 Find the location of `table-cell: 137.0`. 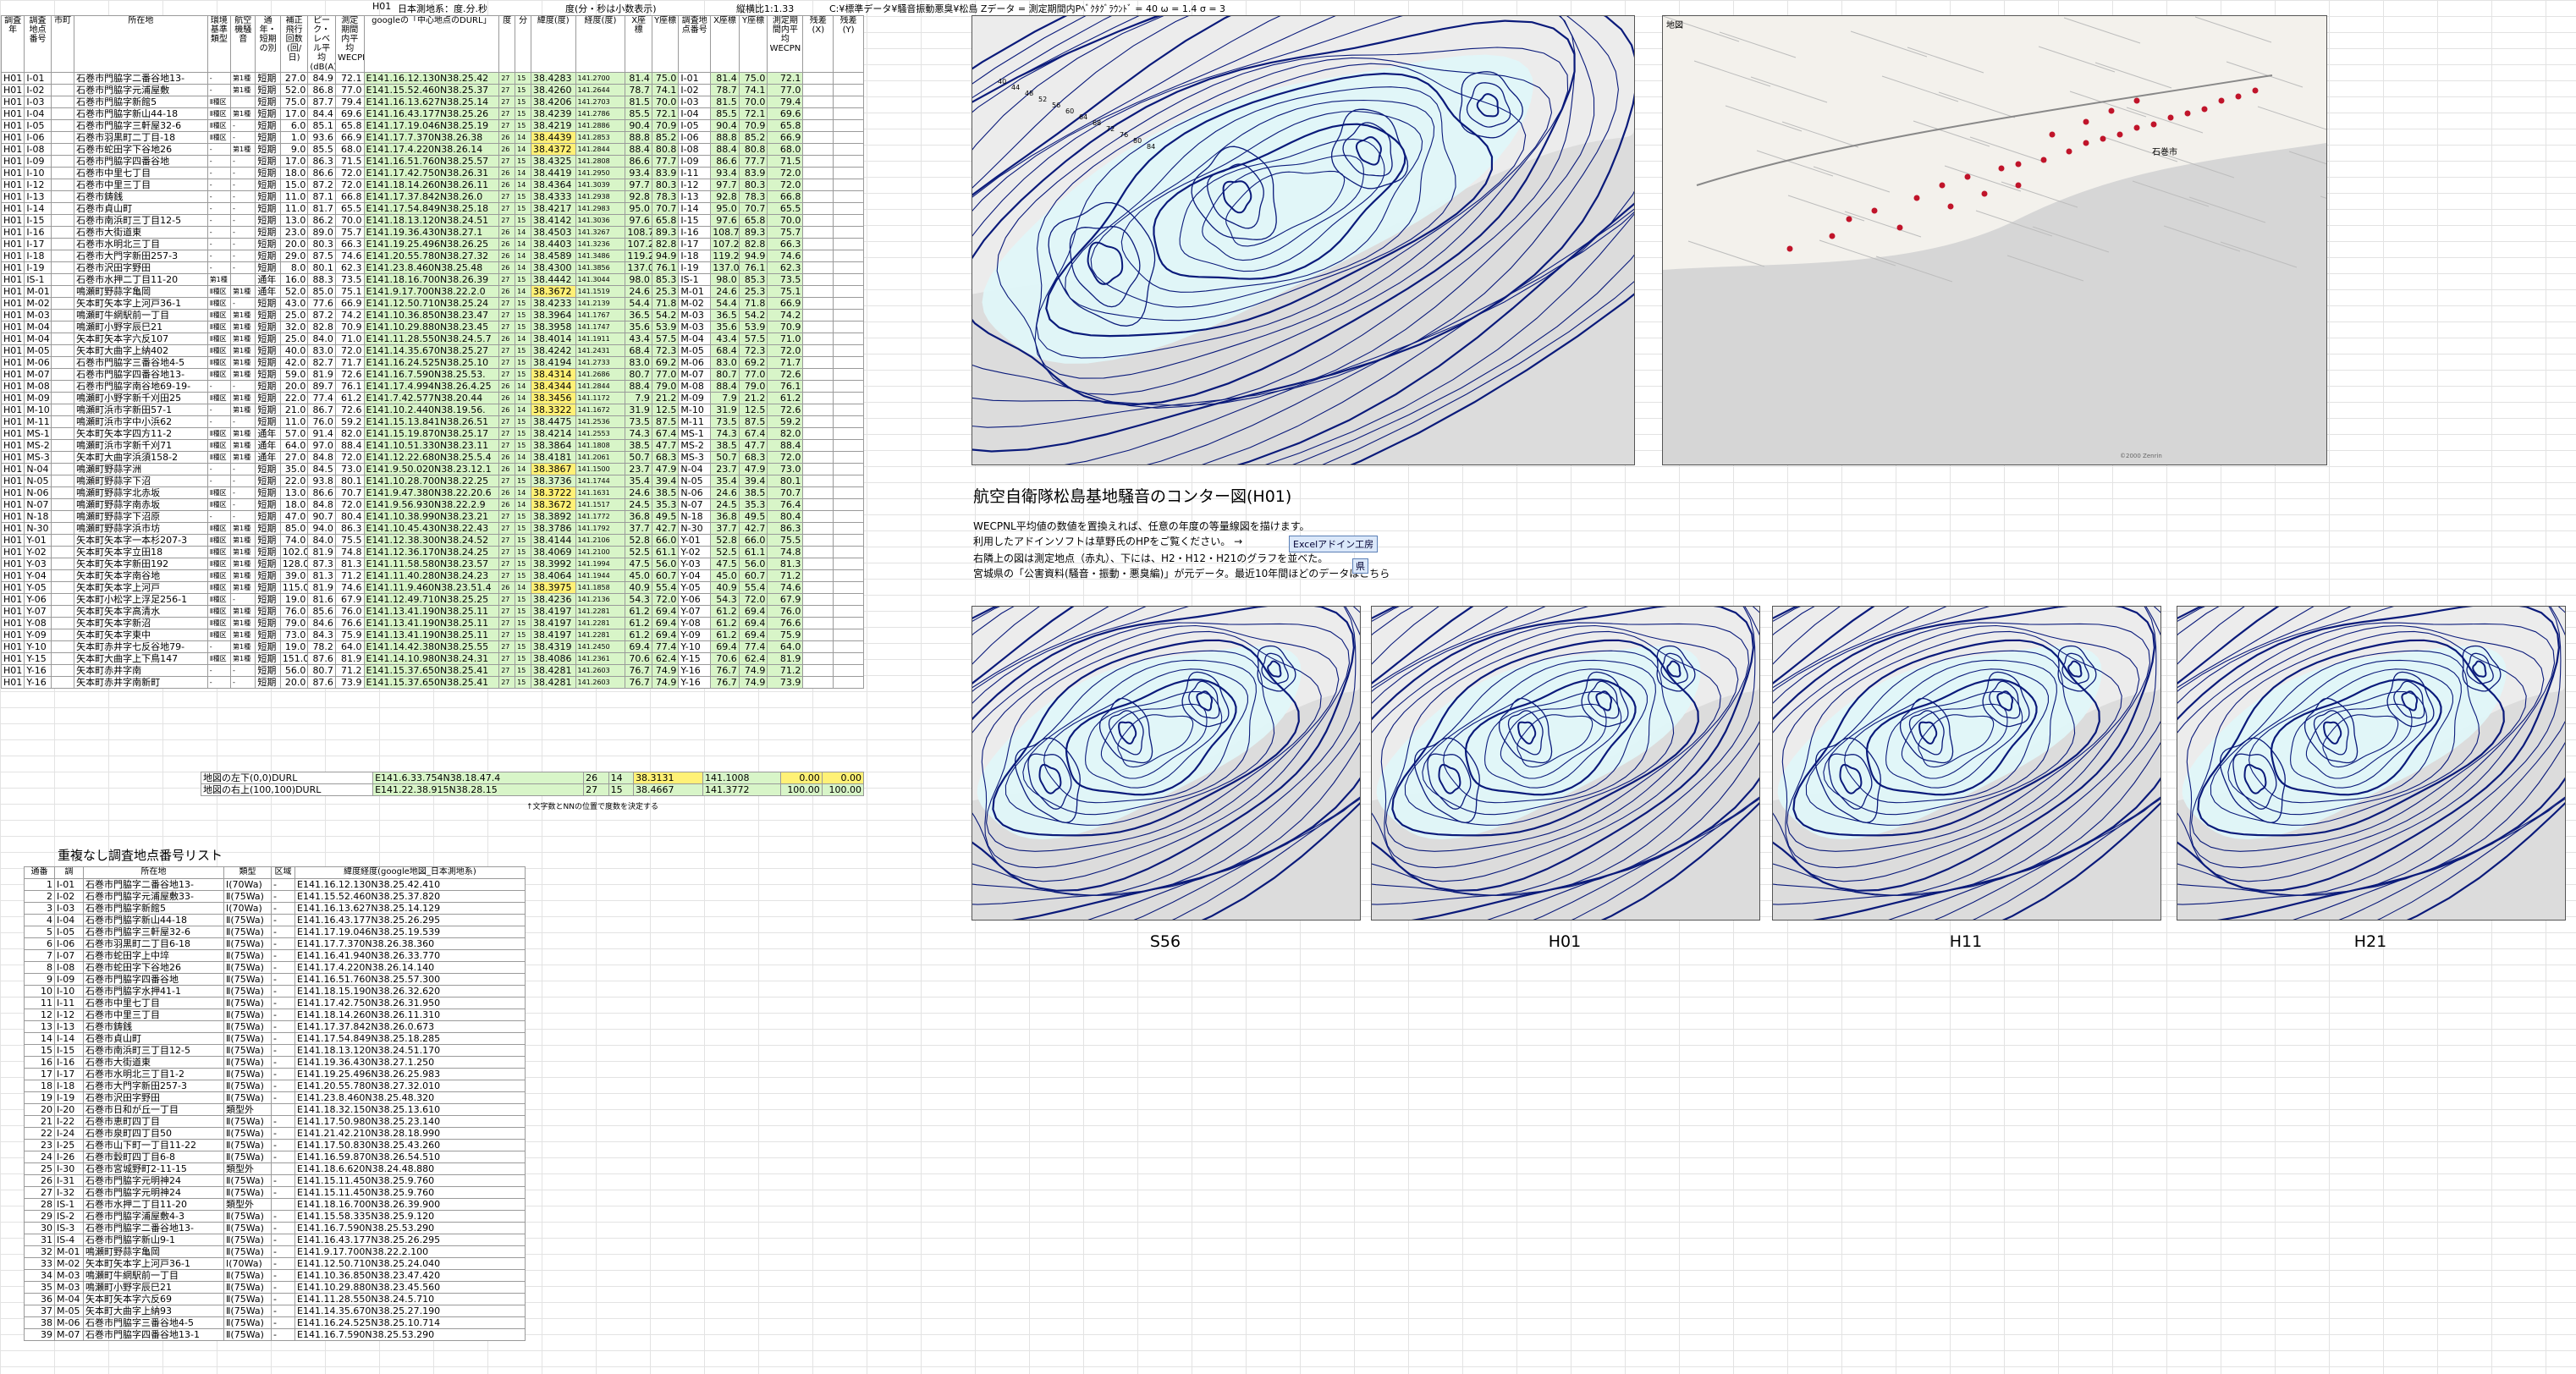

table-cell: 137.0 is located at coordinates (725, 267).